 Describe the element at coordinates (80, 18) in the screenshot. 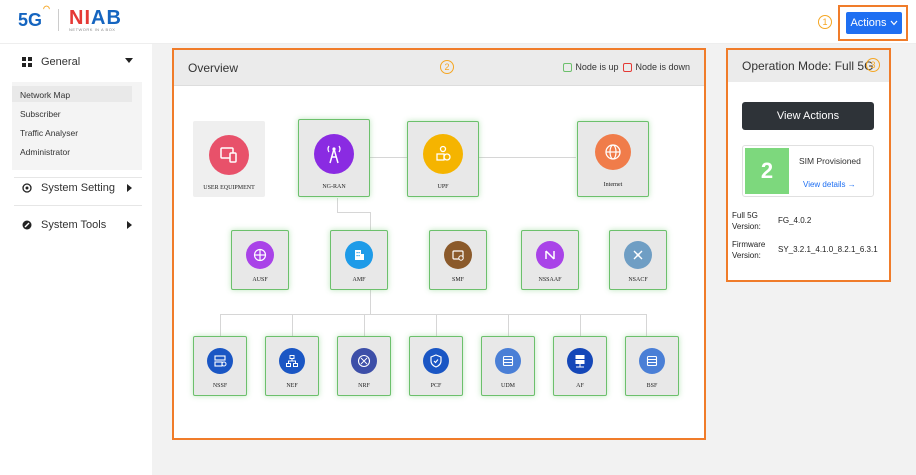

I see `logo-ni: NI` at that location.